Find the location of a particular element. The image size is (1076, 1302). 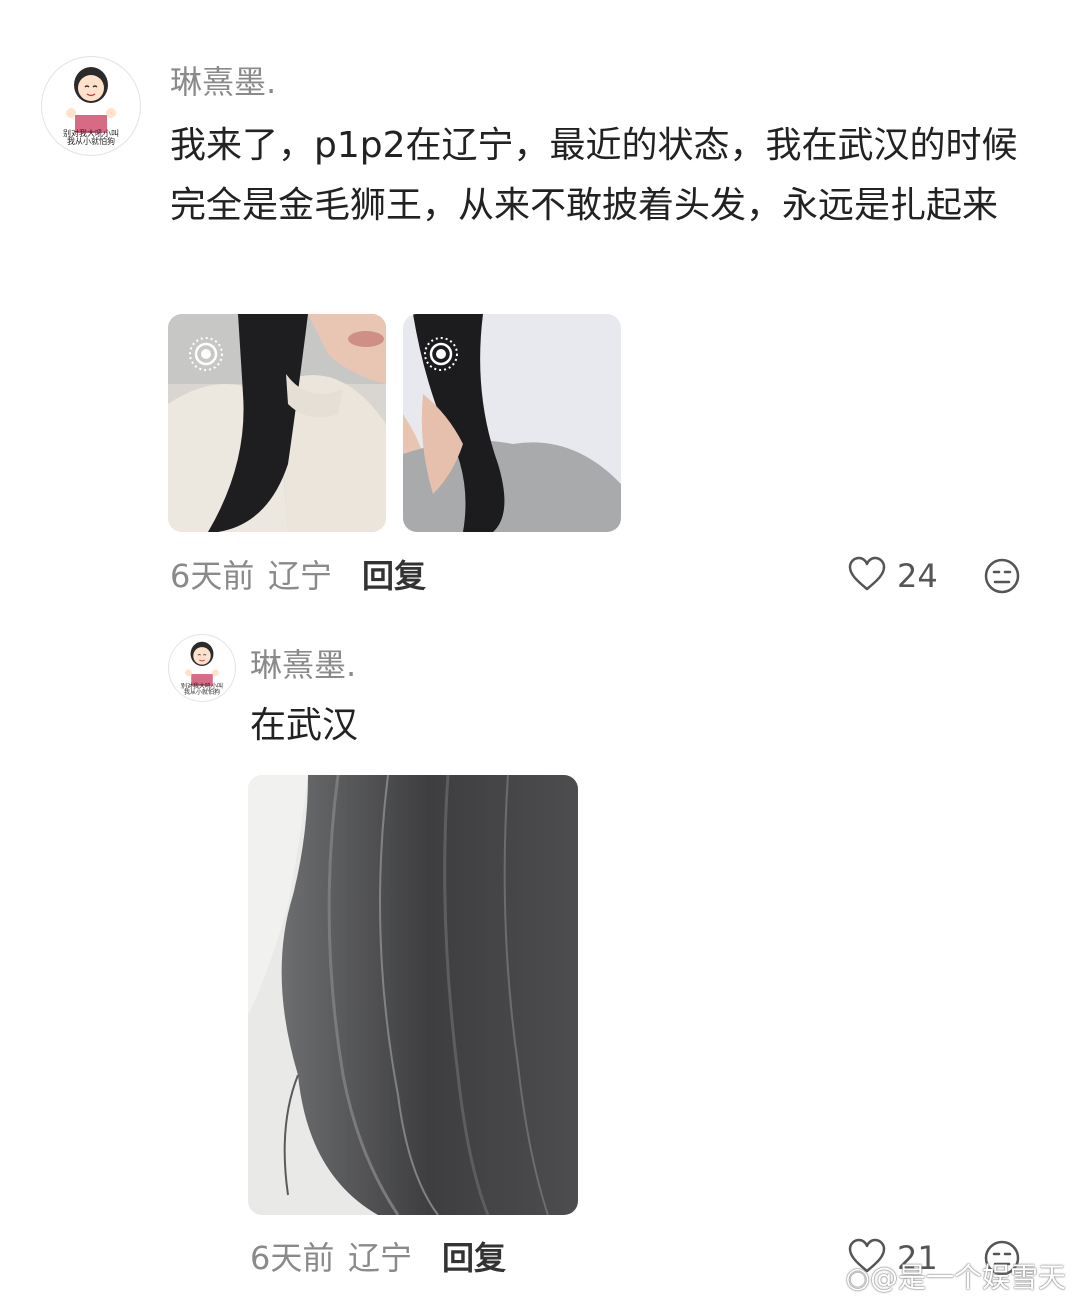

avatar: 别对我大吼小叫 我从小就怕狗 is located at coordinates (91, 106).